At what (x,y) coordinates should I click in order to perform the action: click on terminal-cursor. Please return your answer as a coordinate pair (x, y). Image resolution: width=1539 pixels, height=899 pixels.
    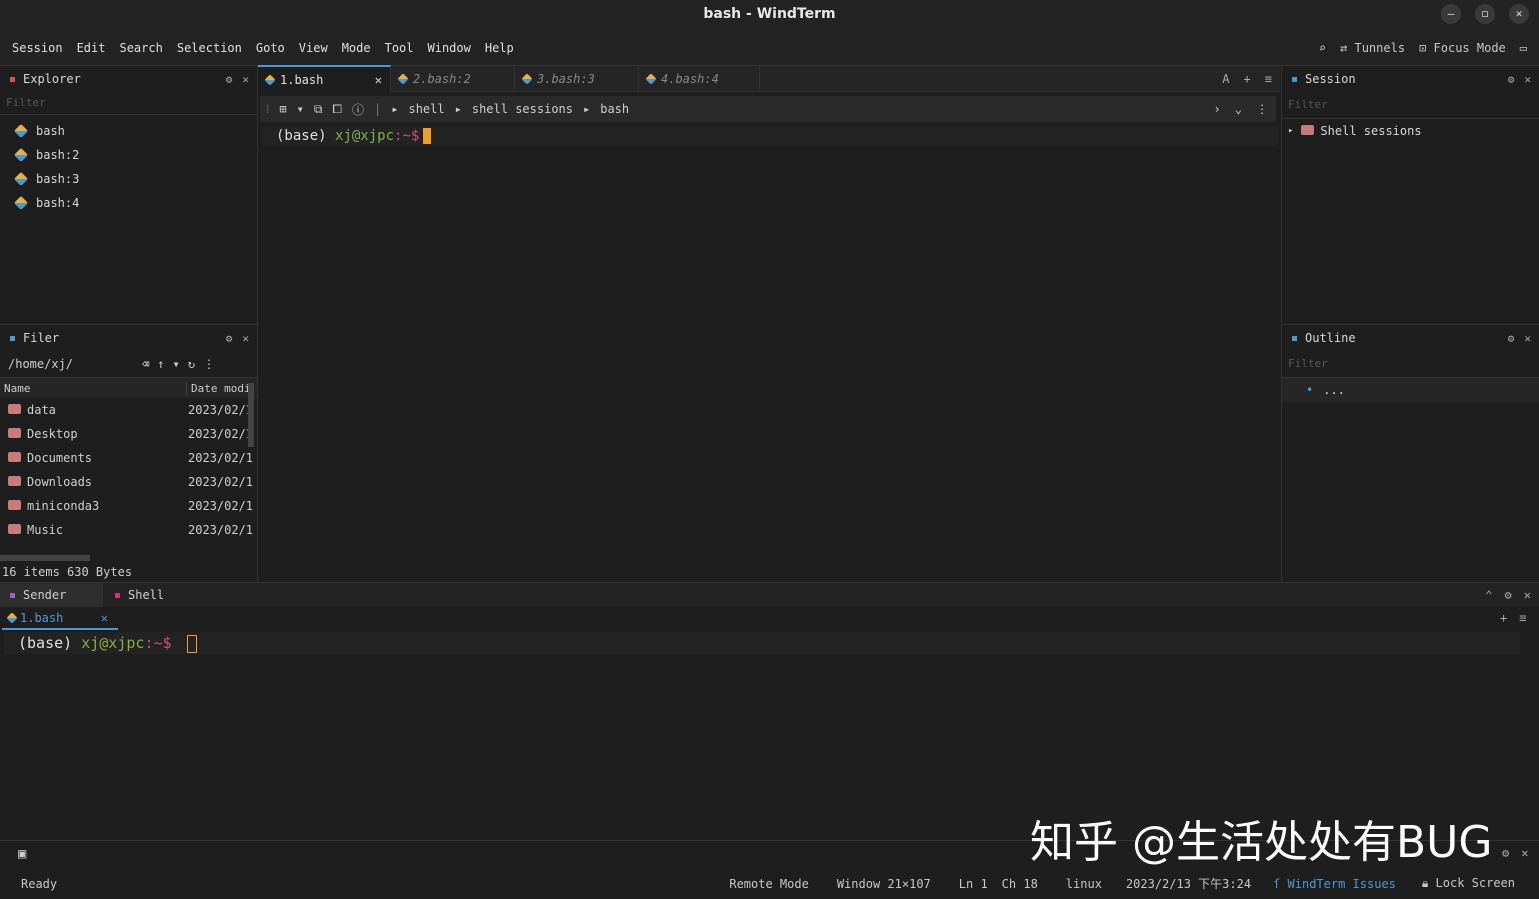
    Looking at the image, I should click on (192, 644).